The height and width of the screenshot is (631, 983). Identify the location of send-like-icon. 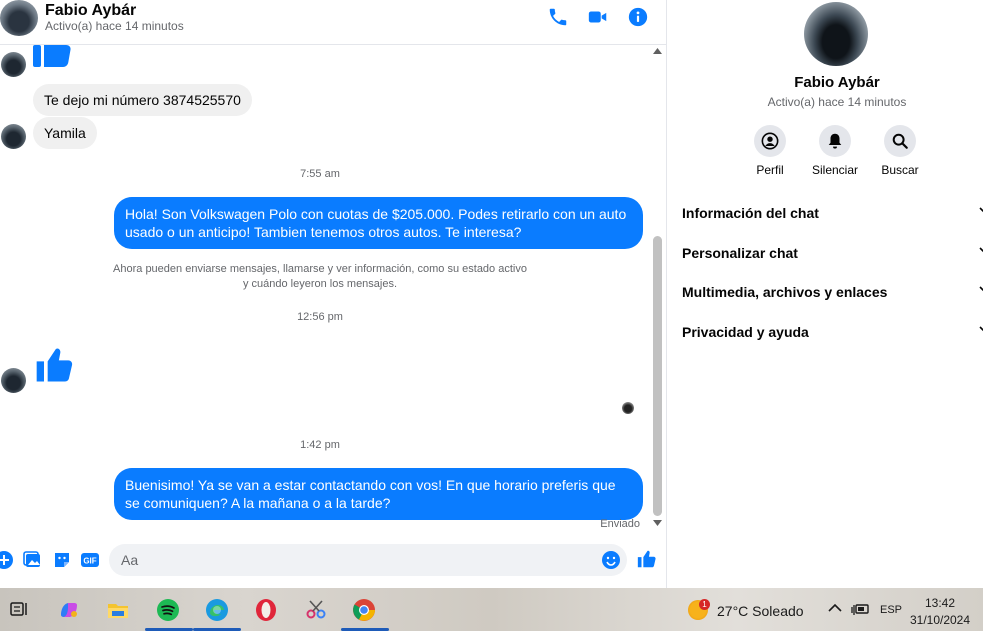
(646, 558).